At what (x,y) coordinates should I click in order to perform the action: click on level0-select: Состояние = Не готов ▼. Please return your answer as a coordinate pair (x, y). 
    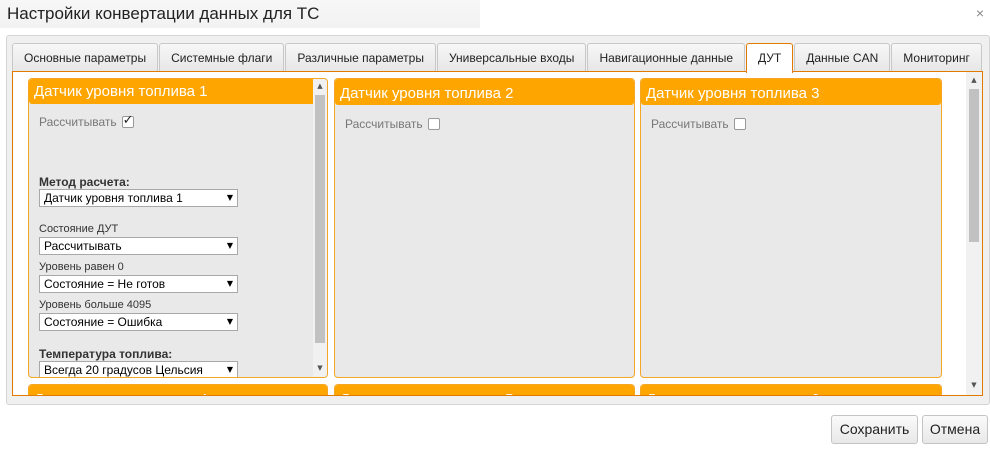
    Looking at the image, I should click on (138, 284).